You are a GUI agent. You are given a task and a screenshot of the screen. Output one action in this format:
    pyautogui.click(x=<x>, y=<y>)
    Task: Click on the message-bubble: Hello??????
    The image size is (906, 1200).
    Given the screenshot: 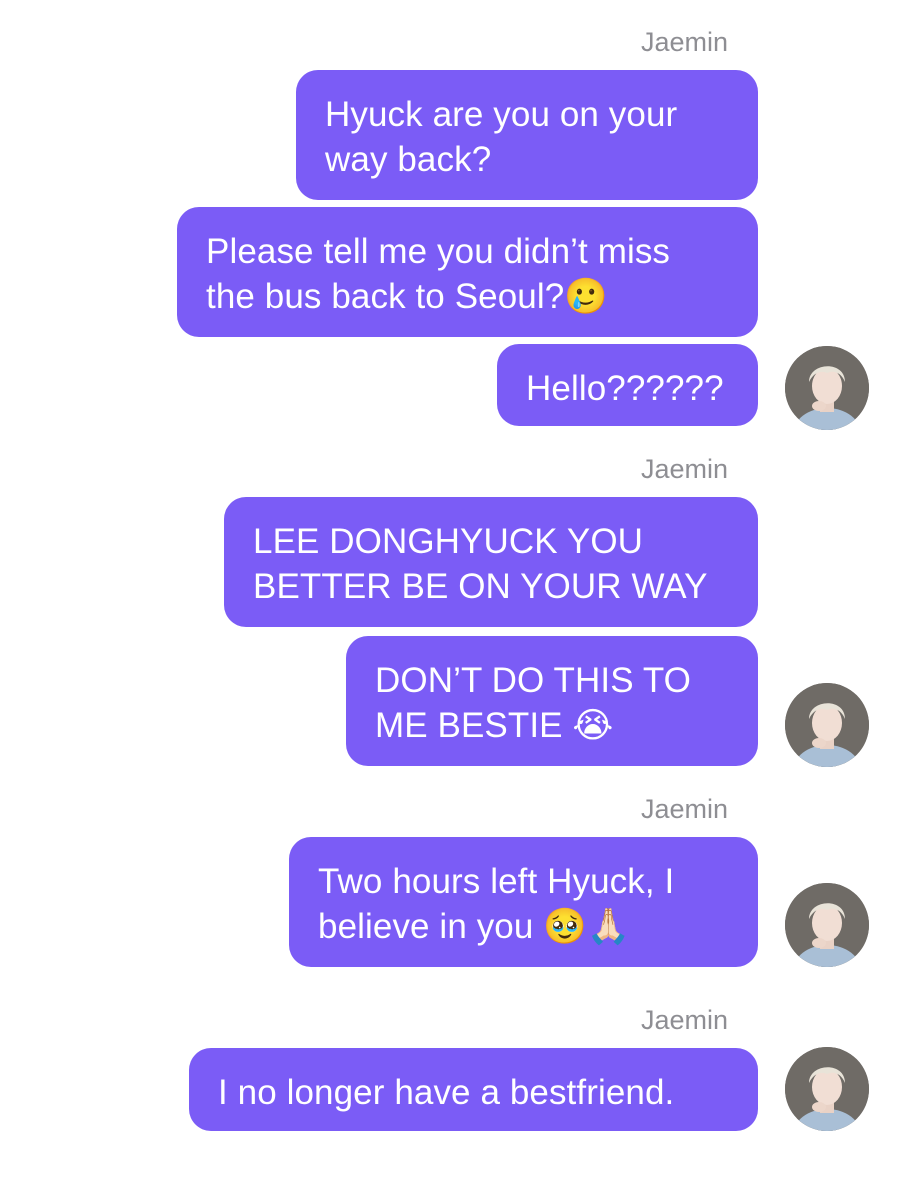 What is the action you would take?
    pyautogui.click(x=627, y=385)
    